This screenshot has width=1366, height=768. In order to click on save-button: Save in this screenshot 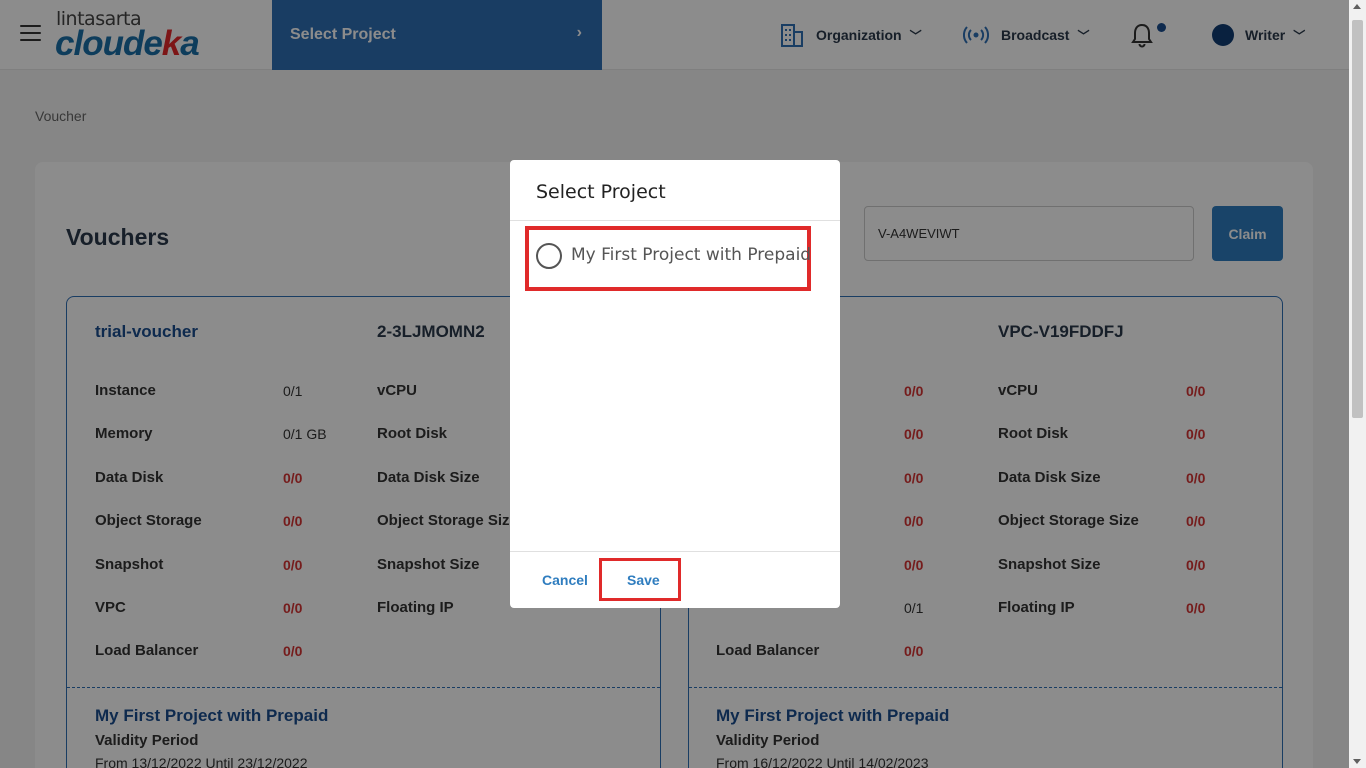, I will do `click(643, 580)`.